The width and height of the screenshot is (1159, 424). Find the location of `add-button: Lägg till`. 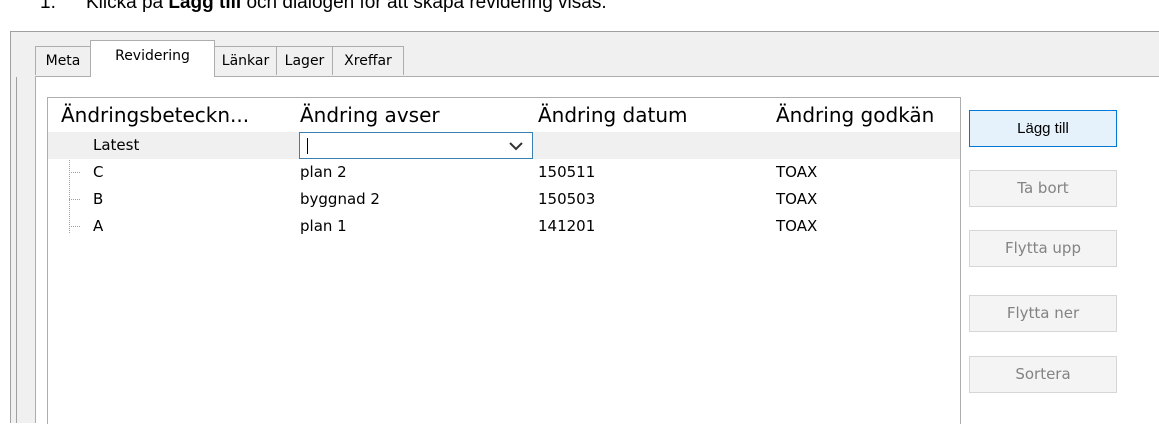

add-button: Lägg till is located at coordinates (1043, 128).